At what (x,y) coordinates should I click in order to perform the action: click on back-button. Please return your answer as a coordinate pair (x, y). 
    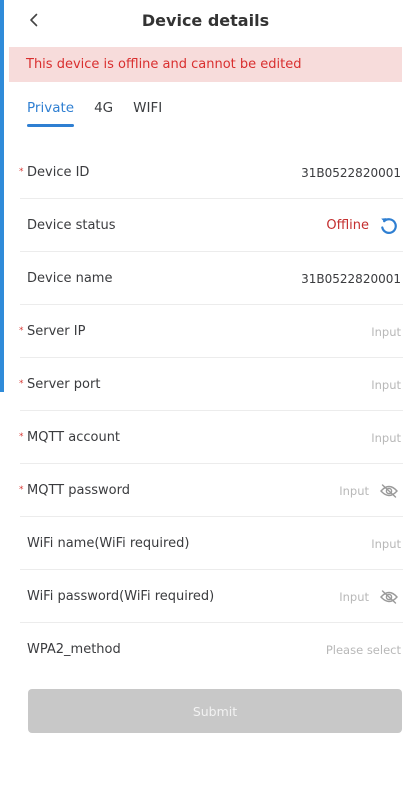
    Looking at the image, I should click on (34, 20).